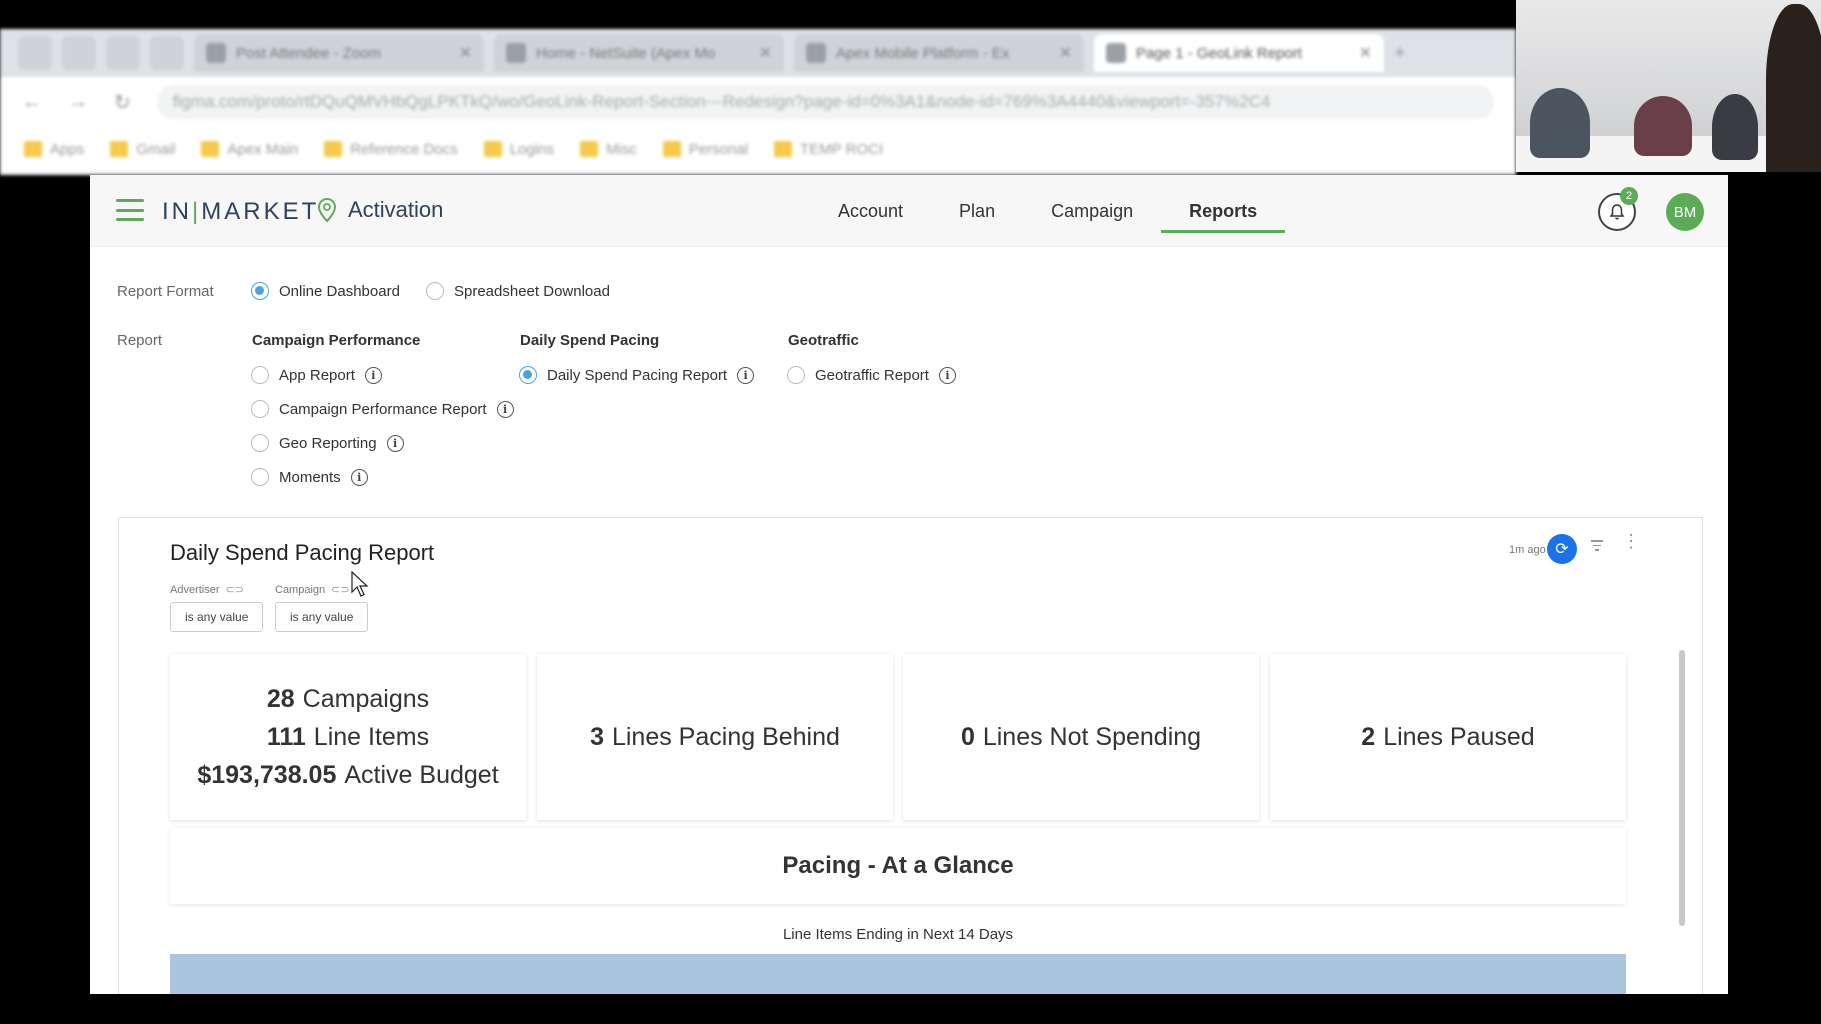 This screenshot has height=1024, width=1821. I want to click on stat-label: Lines Paused, so click(1459, 737).